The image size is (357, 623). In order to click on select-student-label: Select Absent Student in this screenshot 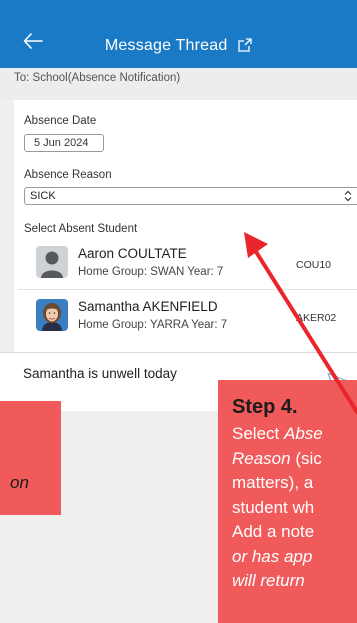, I will do `click(81, 229)`.